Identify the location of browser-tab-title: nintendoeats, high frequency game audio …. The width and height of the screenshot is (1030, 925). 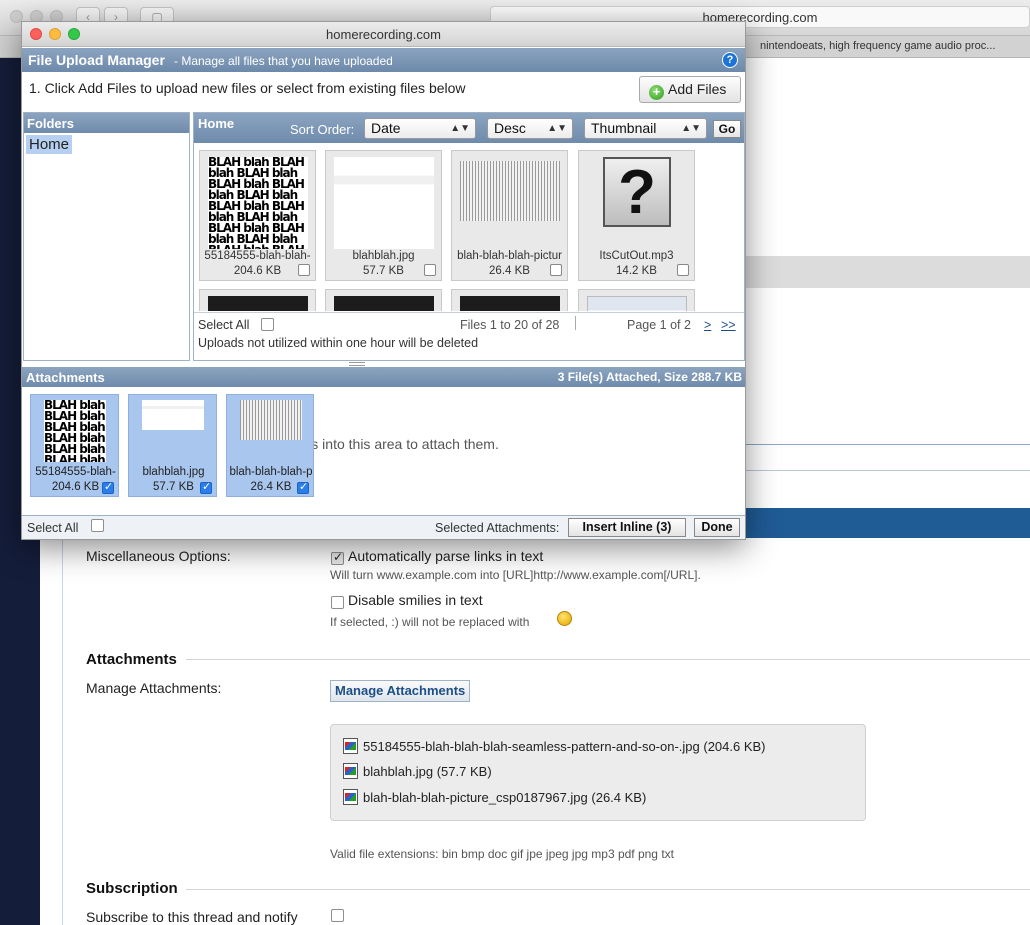
(877, 46).